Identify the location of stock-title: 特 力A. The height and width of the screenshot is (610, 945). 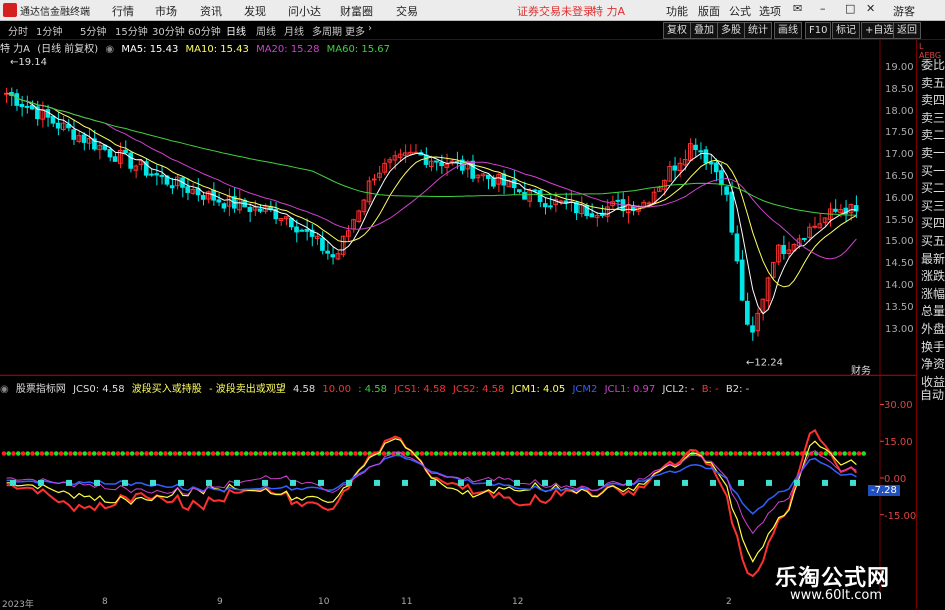
(609, 11).